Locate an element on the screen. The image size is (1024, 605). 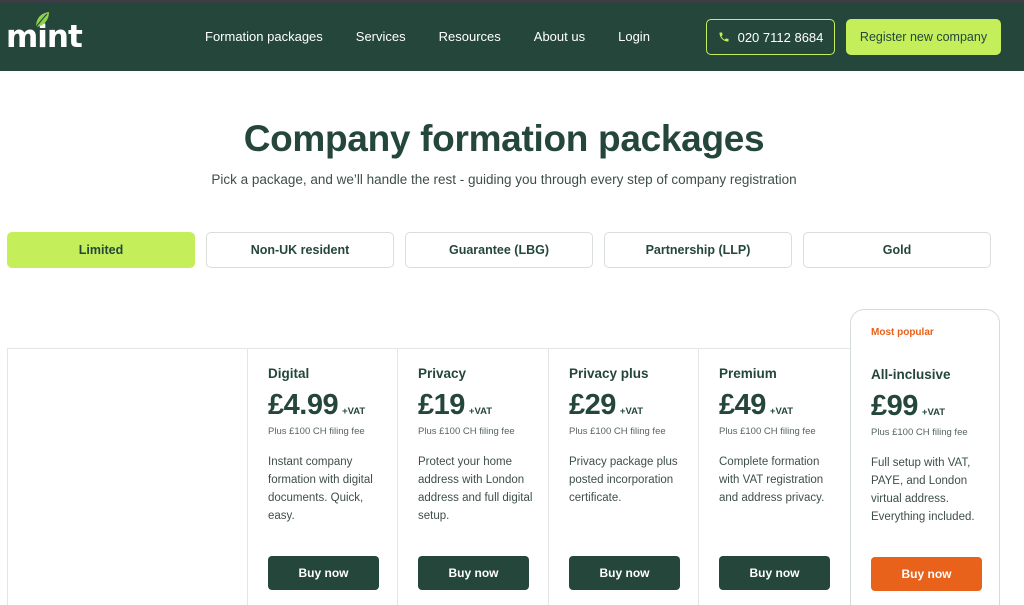
phone-icon is located at coordinates (724, 37).